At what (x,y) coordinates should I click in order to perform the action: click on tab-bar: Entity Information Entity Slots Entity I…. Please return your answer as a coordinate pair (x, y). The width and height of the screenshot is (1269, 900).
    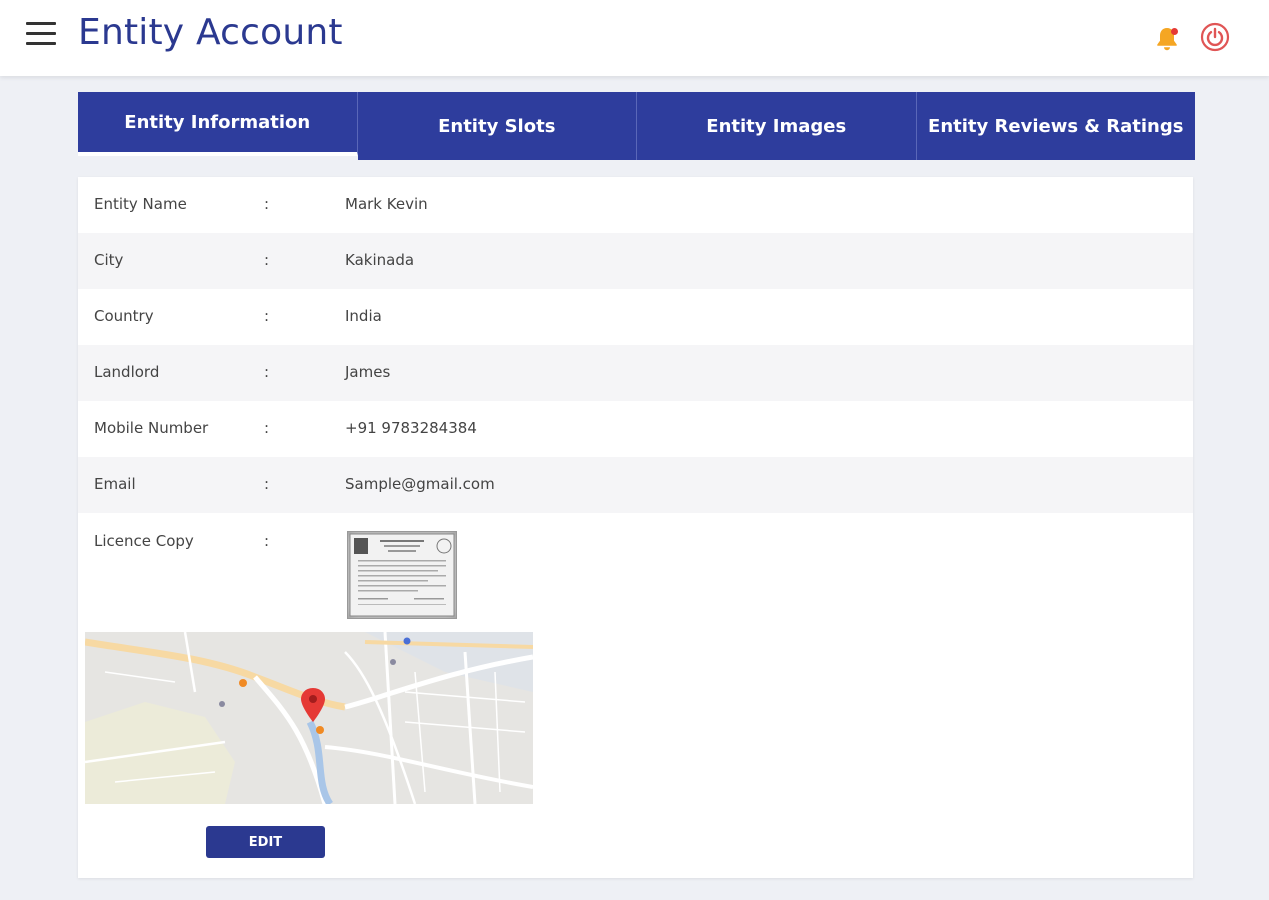
    Looking at the image, I should click on (636, 126).